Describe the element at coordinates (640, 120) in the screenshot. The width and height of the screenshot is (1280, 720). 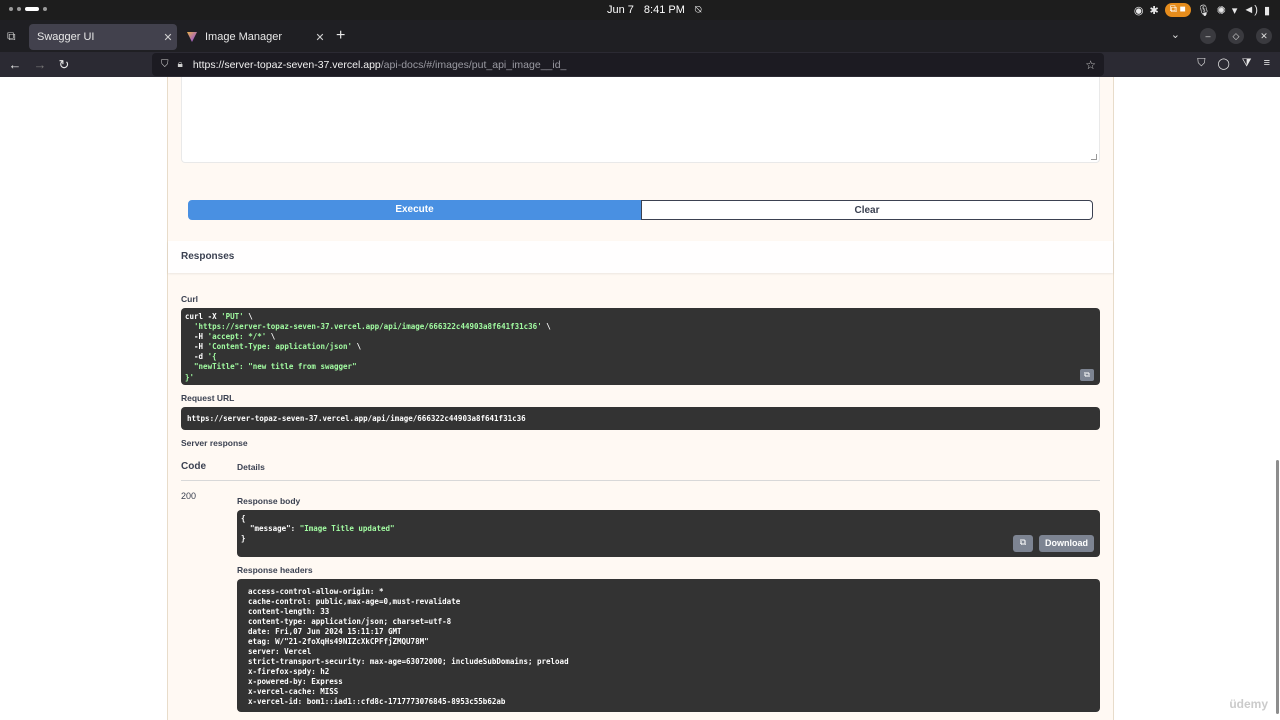
I see `request-body-textarea` at that location.